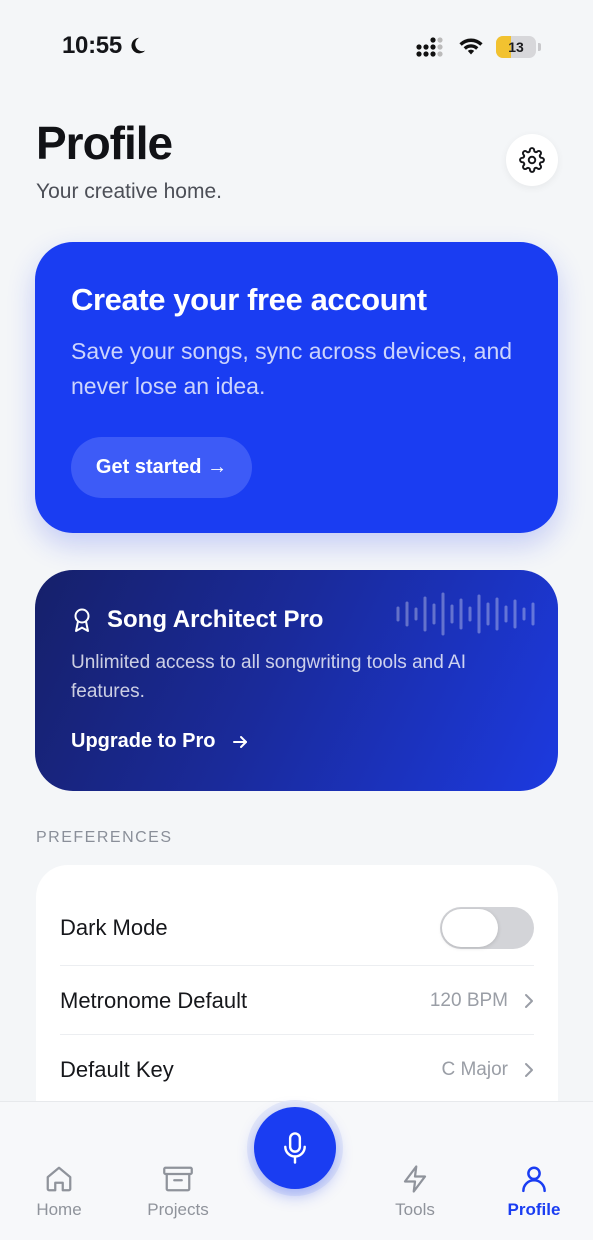 This screenshot has width=593, height=1240. I want to click on preferences-section-label: PREFERENCES, so click(104, 837).